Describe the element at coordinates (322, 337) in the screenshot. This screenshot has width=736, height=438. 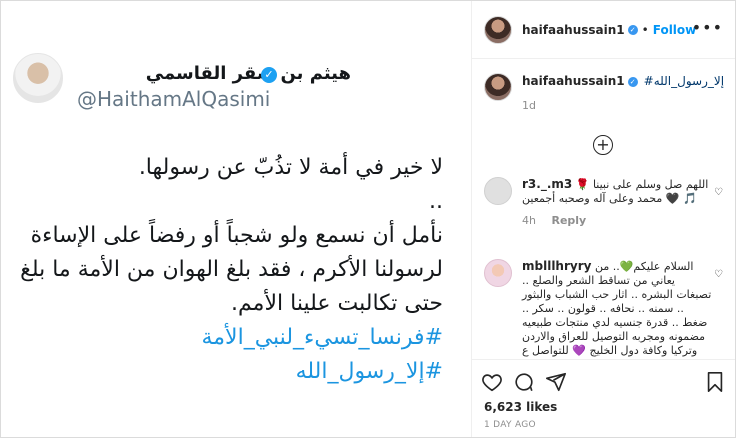
I see `tweet-hashtag: #فرنسا_تسيء_لنبي_الأمة` at that location.